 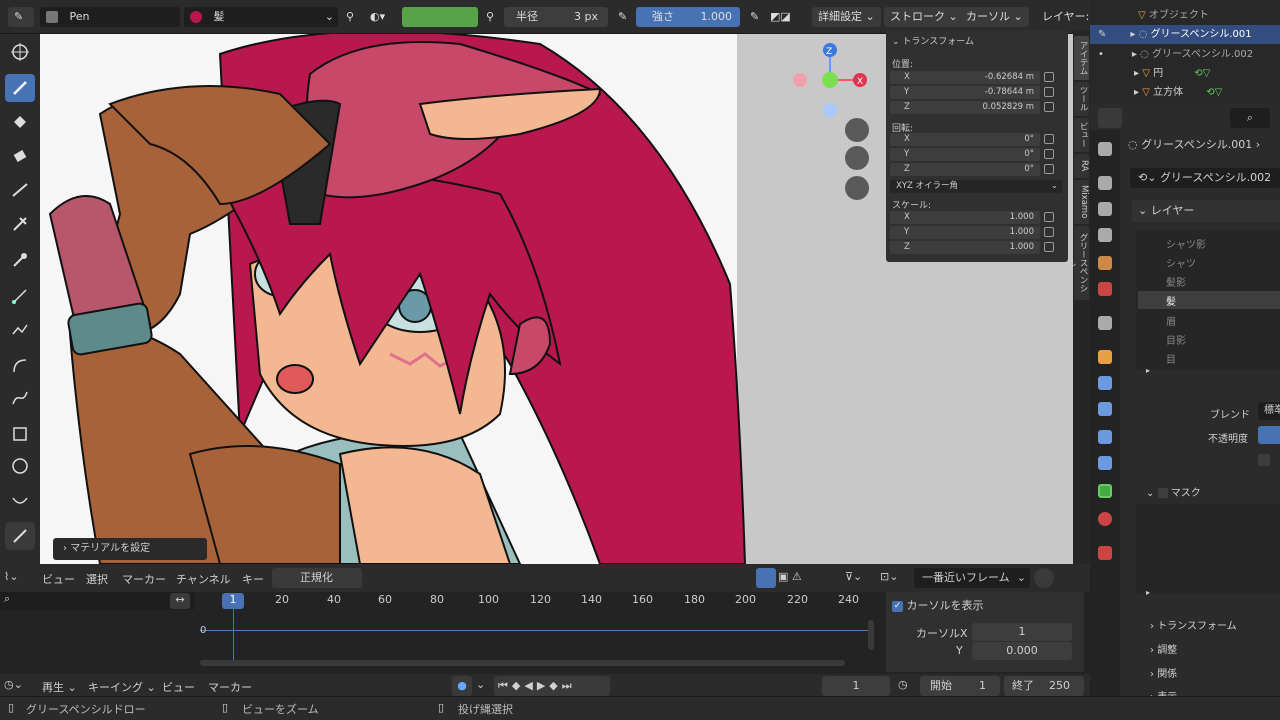 I want to click on cutter-tool-icon, so click(x=20, y=224).